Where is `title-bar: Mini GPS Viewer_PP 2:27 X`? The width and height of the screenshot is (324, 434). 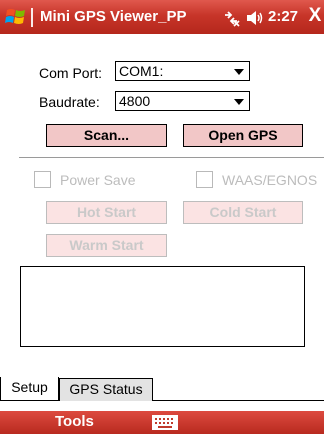
title-bar: Mini GPS Viewer_PP 2:27 X is located at coordinates (162, 17).